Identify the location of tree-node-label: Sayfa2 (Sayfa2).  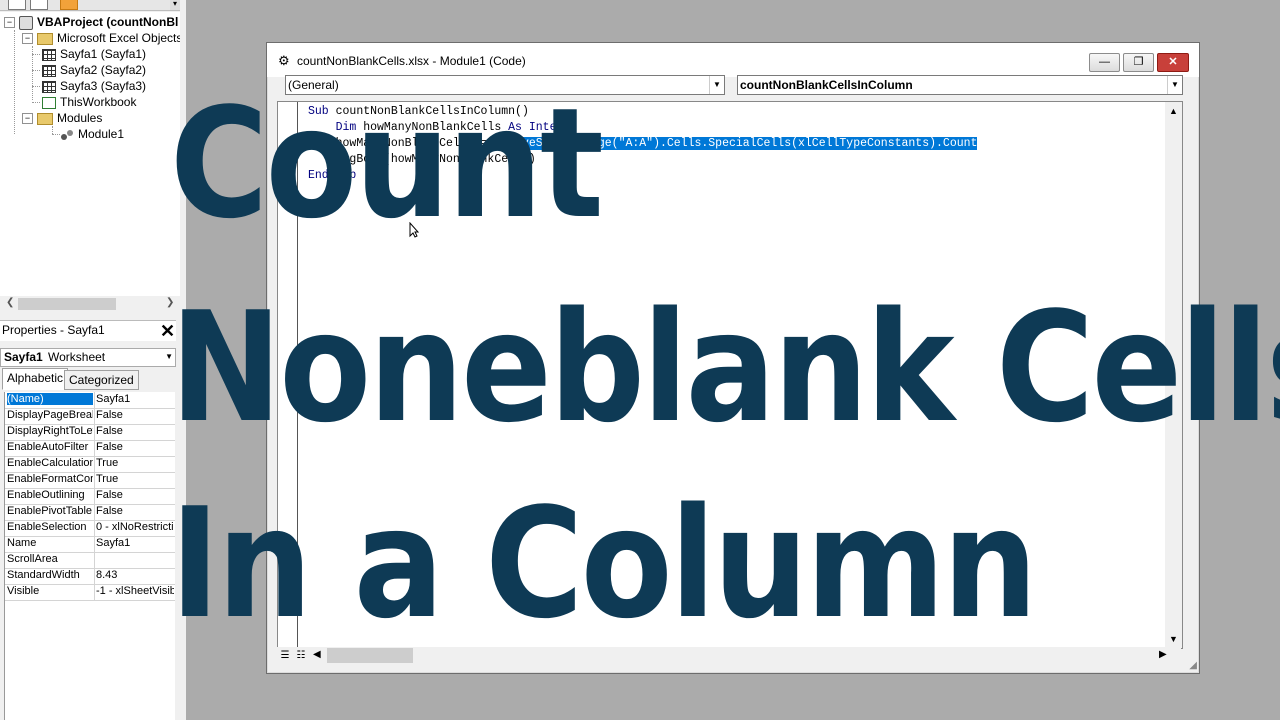
(103, 70).